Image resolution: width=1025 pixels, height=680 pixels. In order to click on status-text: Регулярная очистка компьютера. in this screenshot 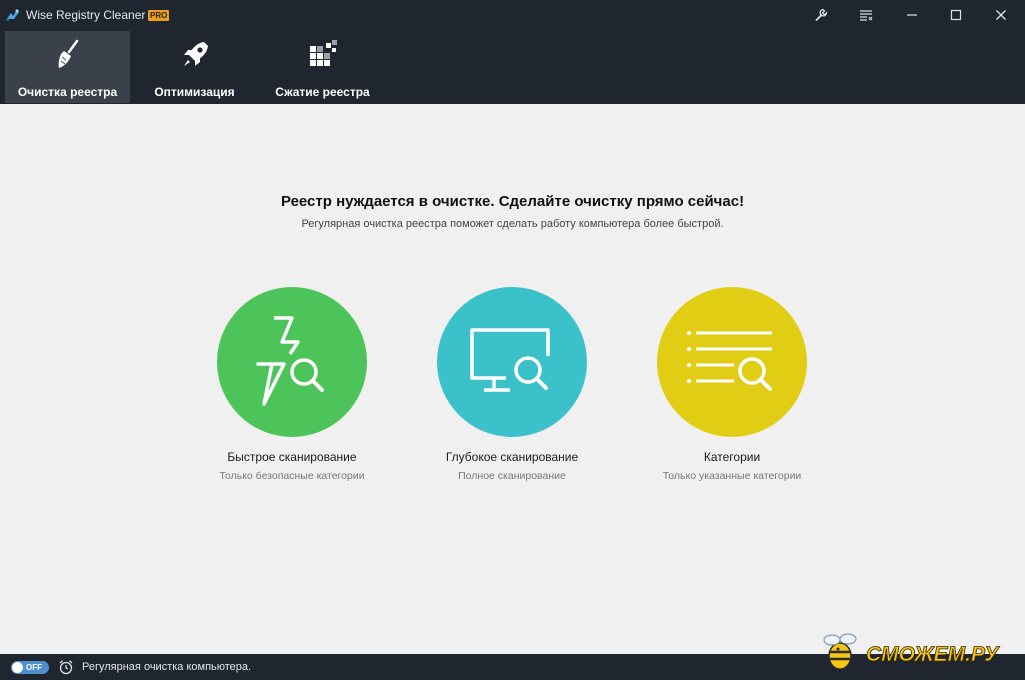, I will do `click(167, 667)`.